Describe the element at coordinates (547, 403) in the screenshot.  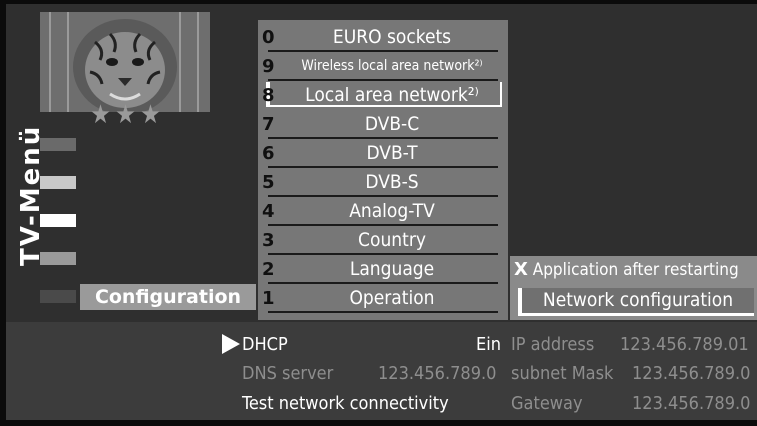
I see `gateway-label: Gateway` at that location.